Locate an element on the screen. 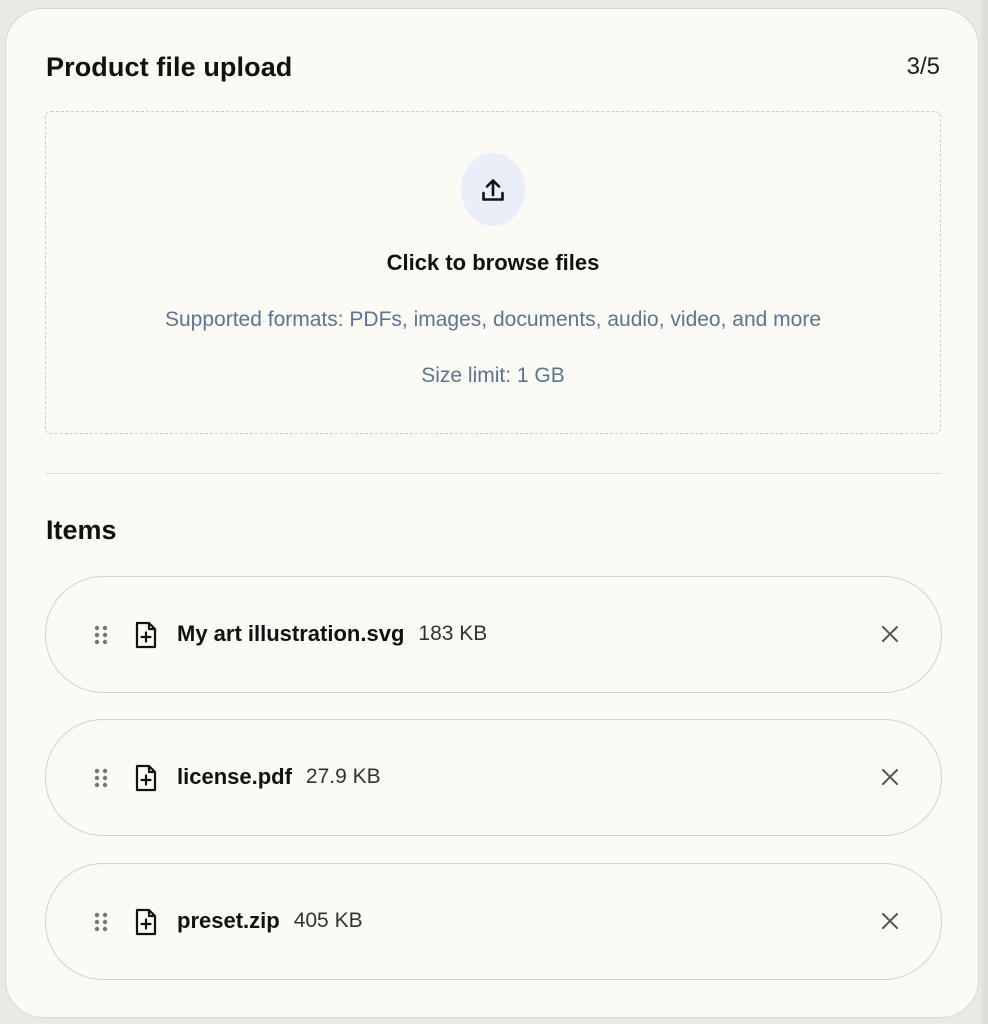 This screenshot has height=1024, width=988. size-limit-text: Size limit: 1 GB is located at coordinates (493, 375).